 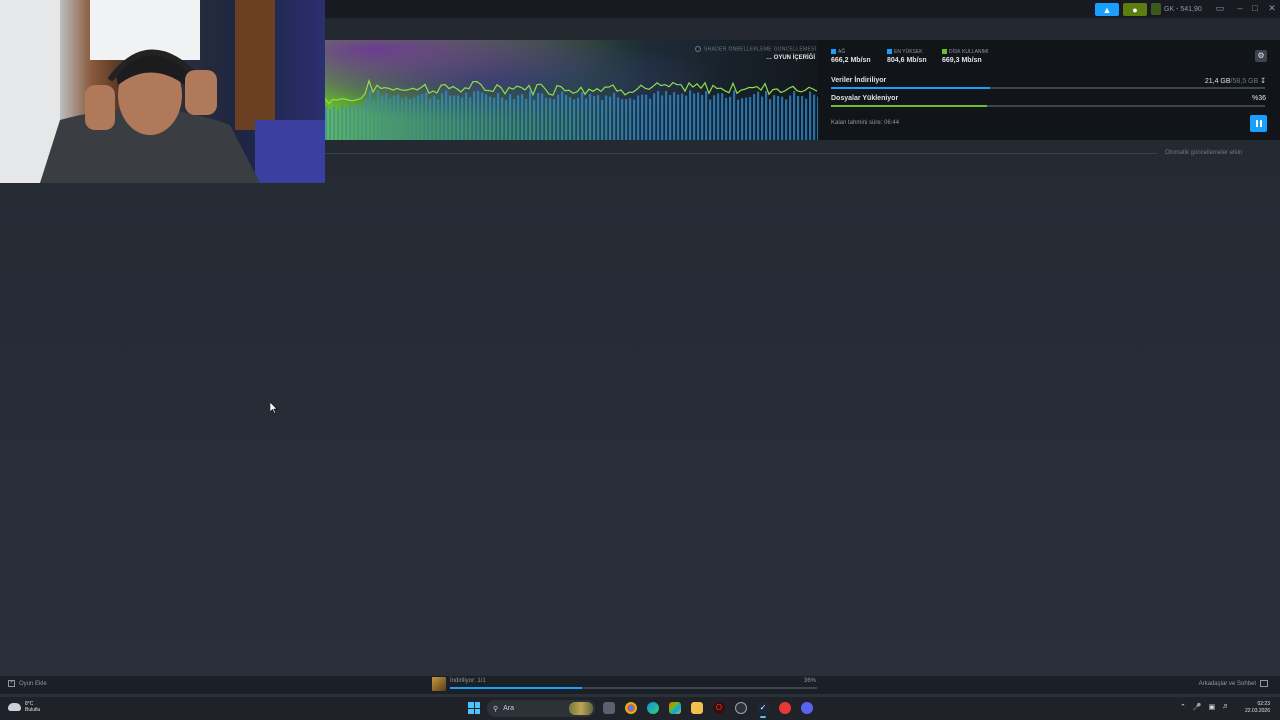 What do you see at coordinates (468, 681) in the screenshot?
I see `downloading-count: İndiriliyor: 1/1` at bounding box center [468, 681].